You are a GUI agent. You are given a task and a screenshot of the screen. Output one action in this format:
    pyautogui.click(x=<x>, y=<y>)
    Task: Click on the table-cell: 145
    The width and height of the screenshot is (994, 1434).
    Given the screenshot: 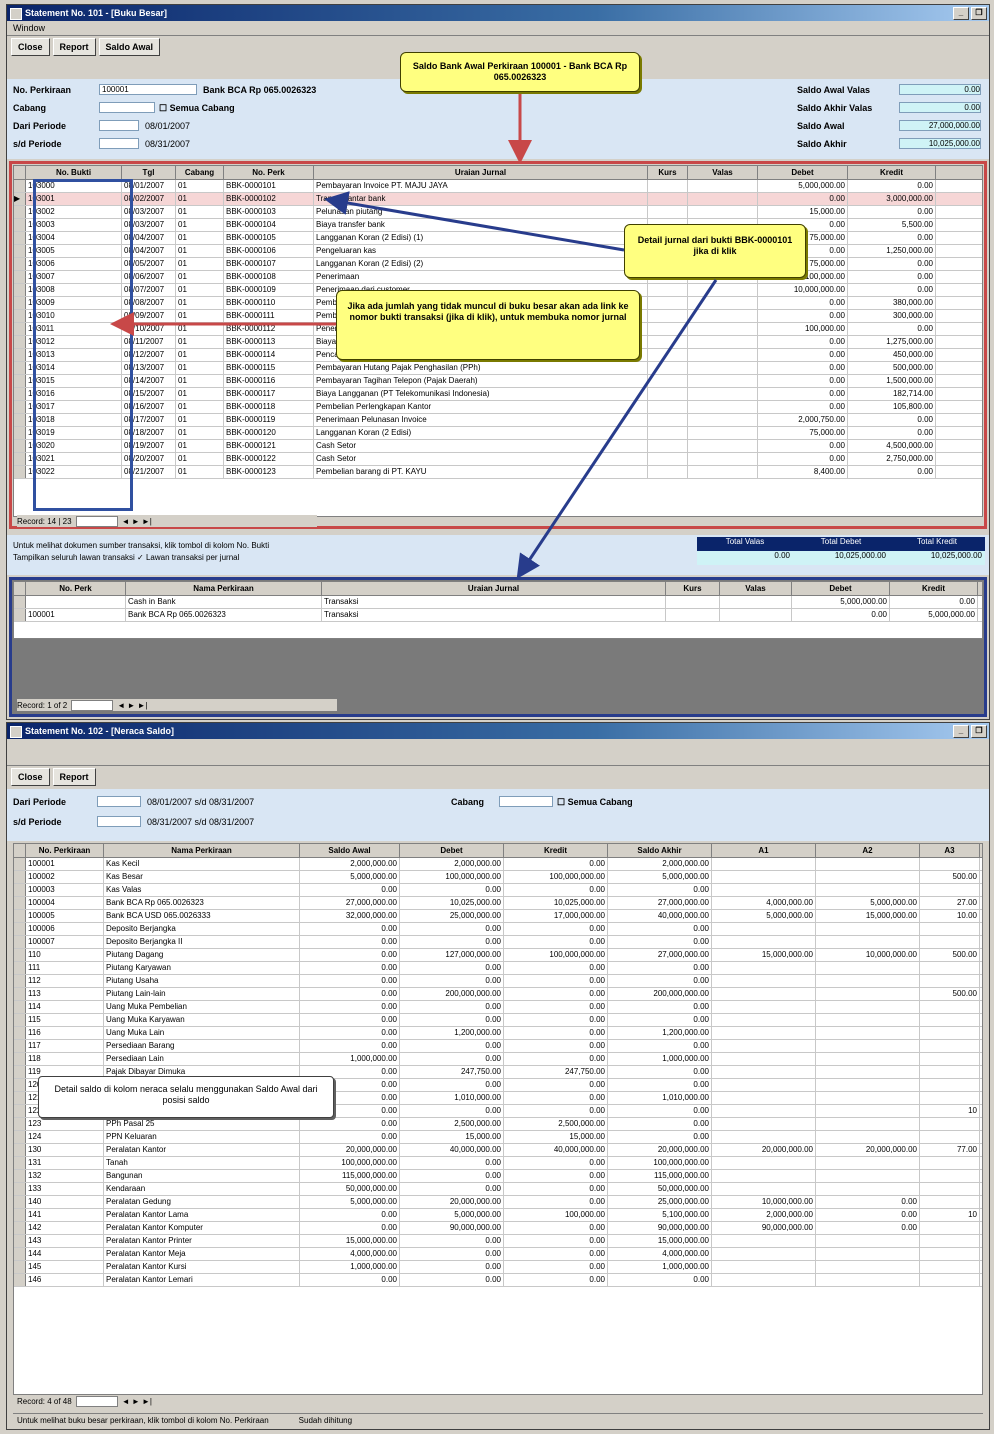 What is the action you would take?
    pyautogui.click(x=65, y=1267)
    